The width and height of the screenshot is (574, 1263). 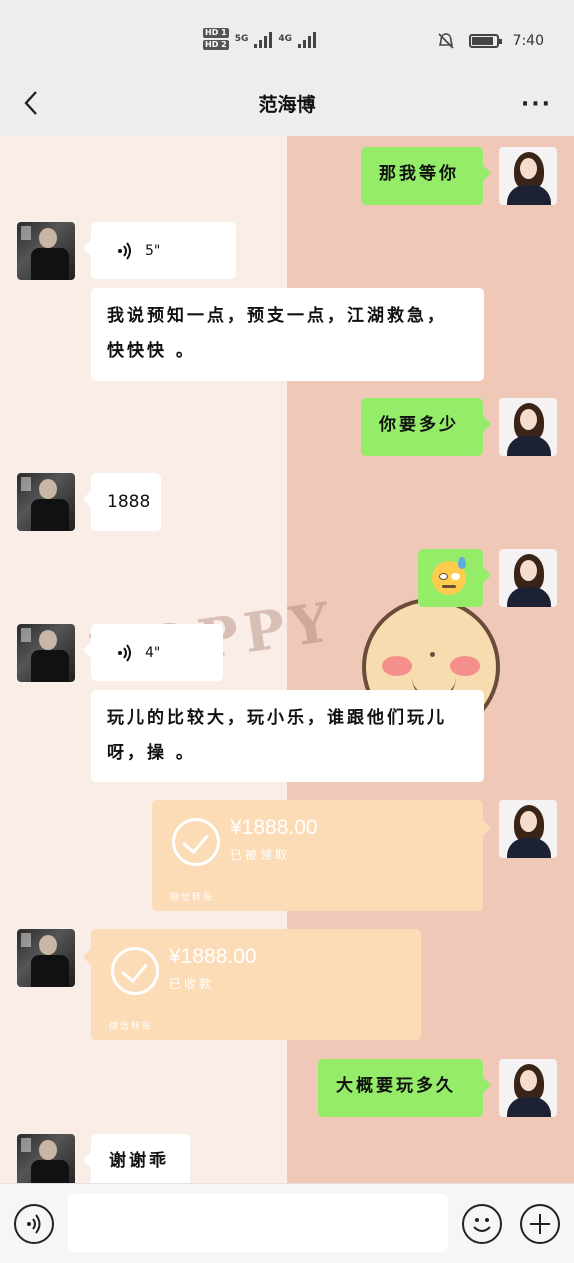 I want to click on network-indicators: HD 1 HD 2 5G 4G, so click(x=259, y=39).